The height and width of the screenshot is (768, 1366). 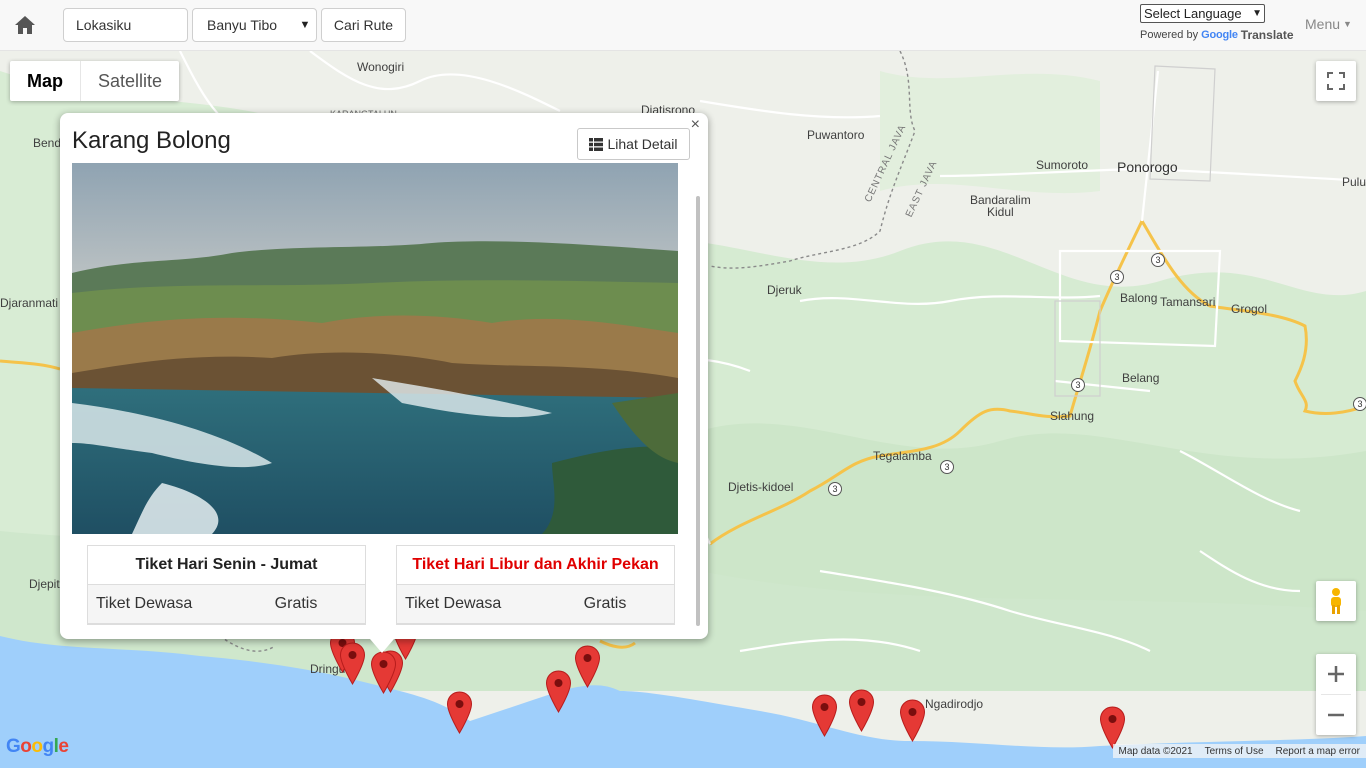 I want to click on pegman-icon, so click(x=1336, y=601).